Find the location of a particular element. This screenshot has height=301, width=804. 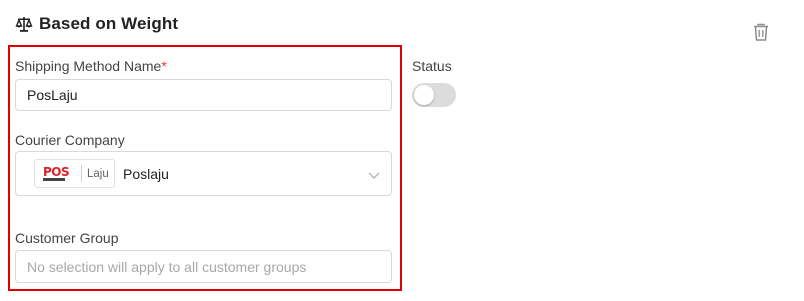

required-mark: * is located at coordinates (164, 66).